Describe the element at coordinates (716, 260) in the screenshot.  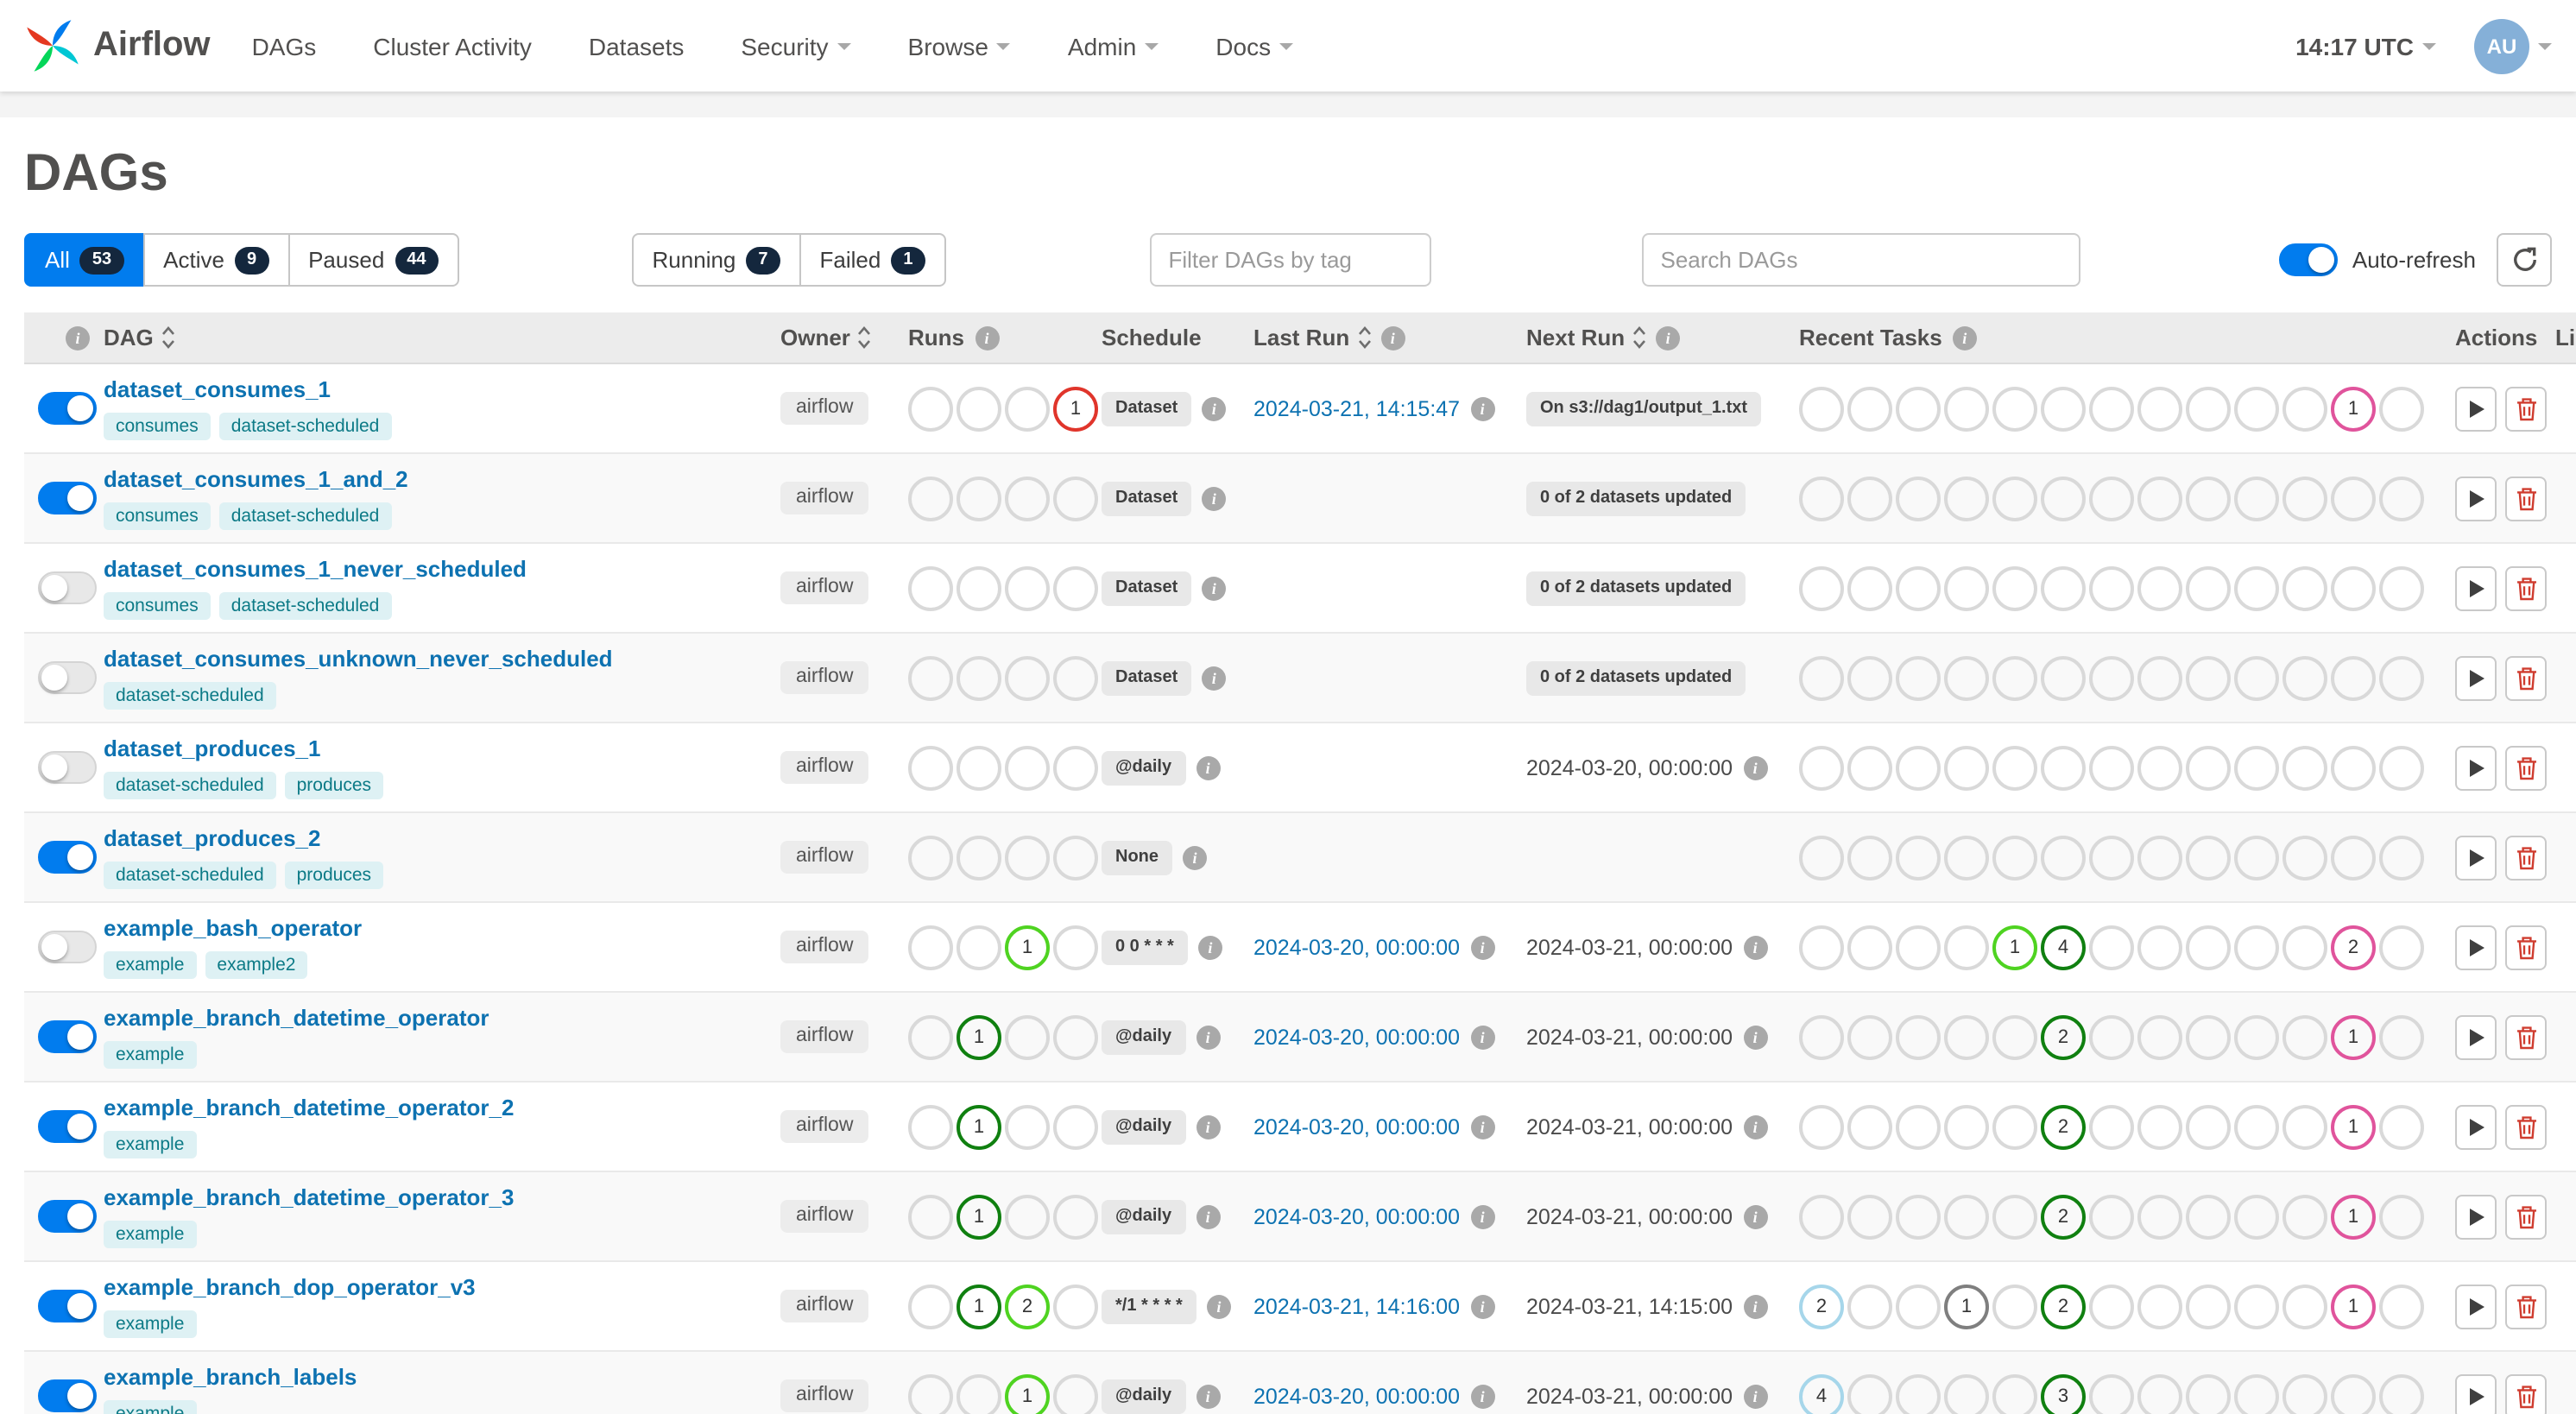
I see `filter-state-running: Running 7` at that location.